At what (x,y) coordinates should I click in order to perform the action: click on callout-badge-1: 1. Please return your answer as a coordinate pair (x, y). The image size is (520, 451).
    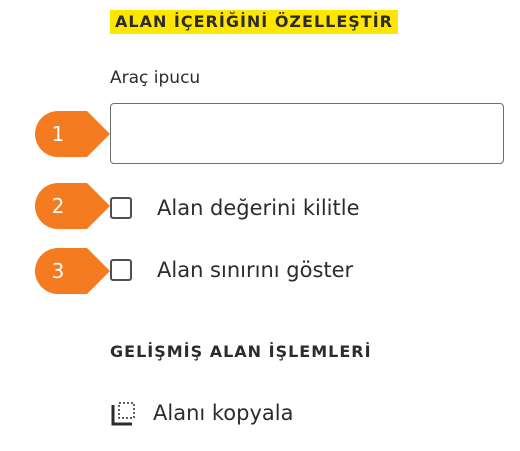
    Looking at the image, I should click on (72, 134).